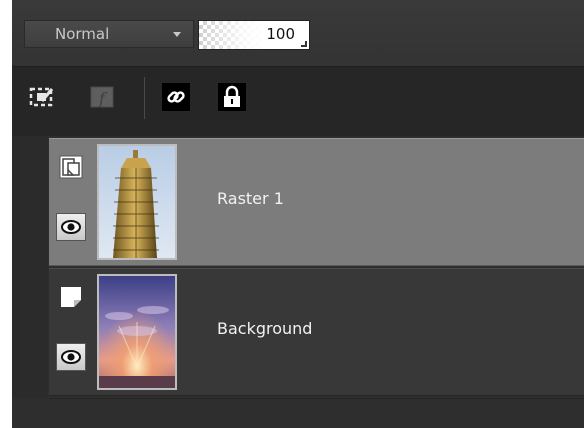 This screenshot has height=428, width=584. I want to click on blend-mode-dropdown: Normal, so click(109, 34).